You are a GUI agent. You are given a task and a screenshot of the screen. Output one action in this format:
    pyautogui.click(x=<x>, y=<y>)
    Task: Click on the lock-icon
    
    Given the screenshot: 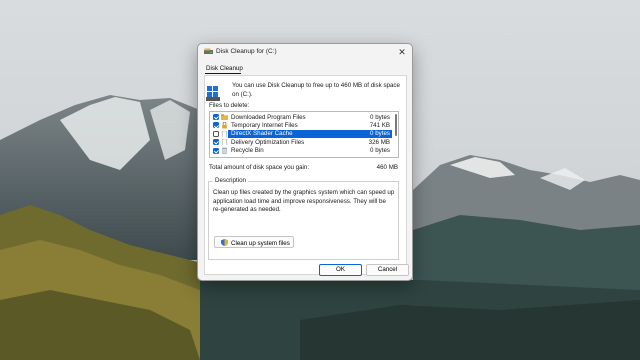 What is the action you would take?
    pyautogui.click(x=224, y=125)
    